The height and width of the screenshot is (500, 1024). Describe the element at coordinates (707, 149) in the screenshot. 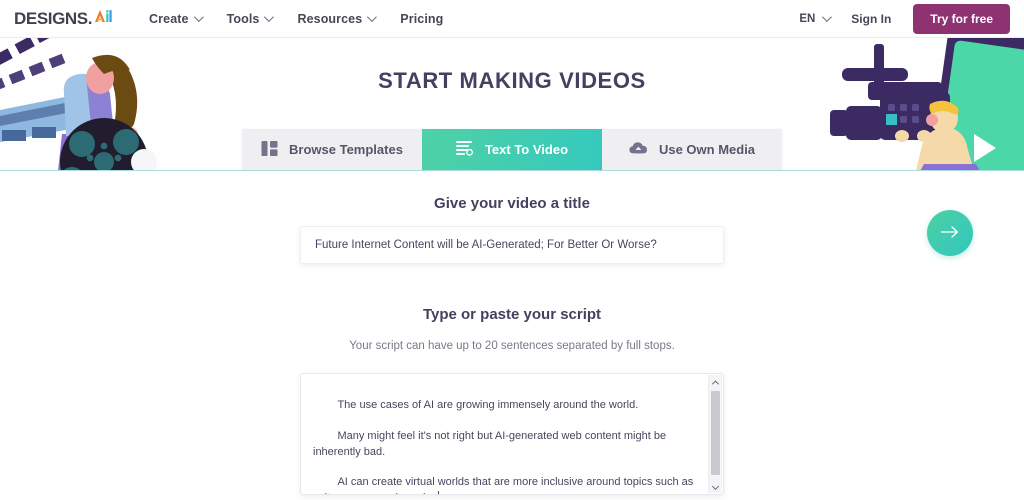

I see `tab-label-use-own-media: Use Own Media` at that location.